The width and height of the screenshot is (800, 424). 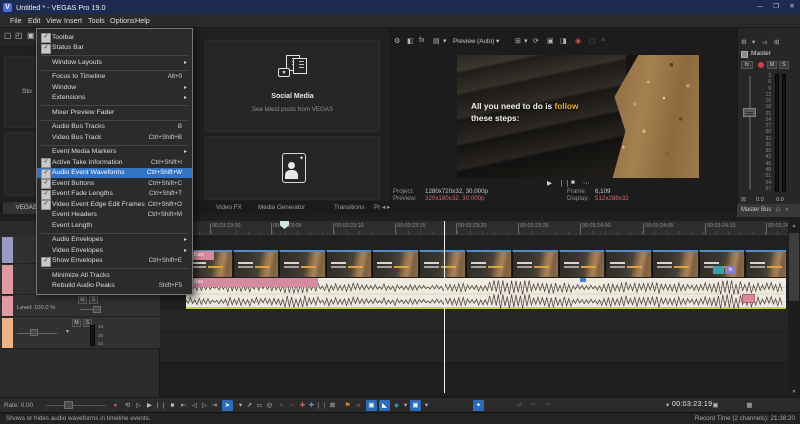 I want to click on dock-tab: Video FX, so click(x=229, y=207).